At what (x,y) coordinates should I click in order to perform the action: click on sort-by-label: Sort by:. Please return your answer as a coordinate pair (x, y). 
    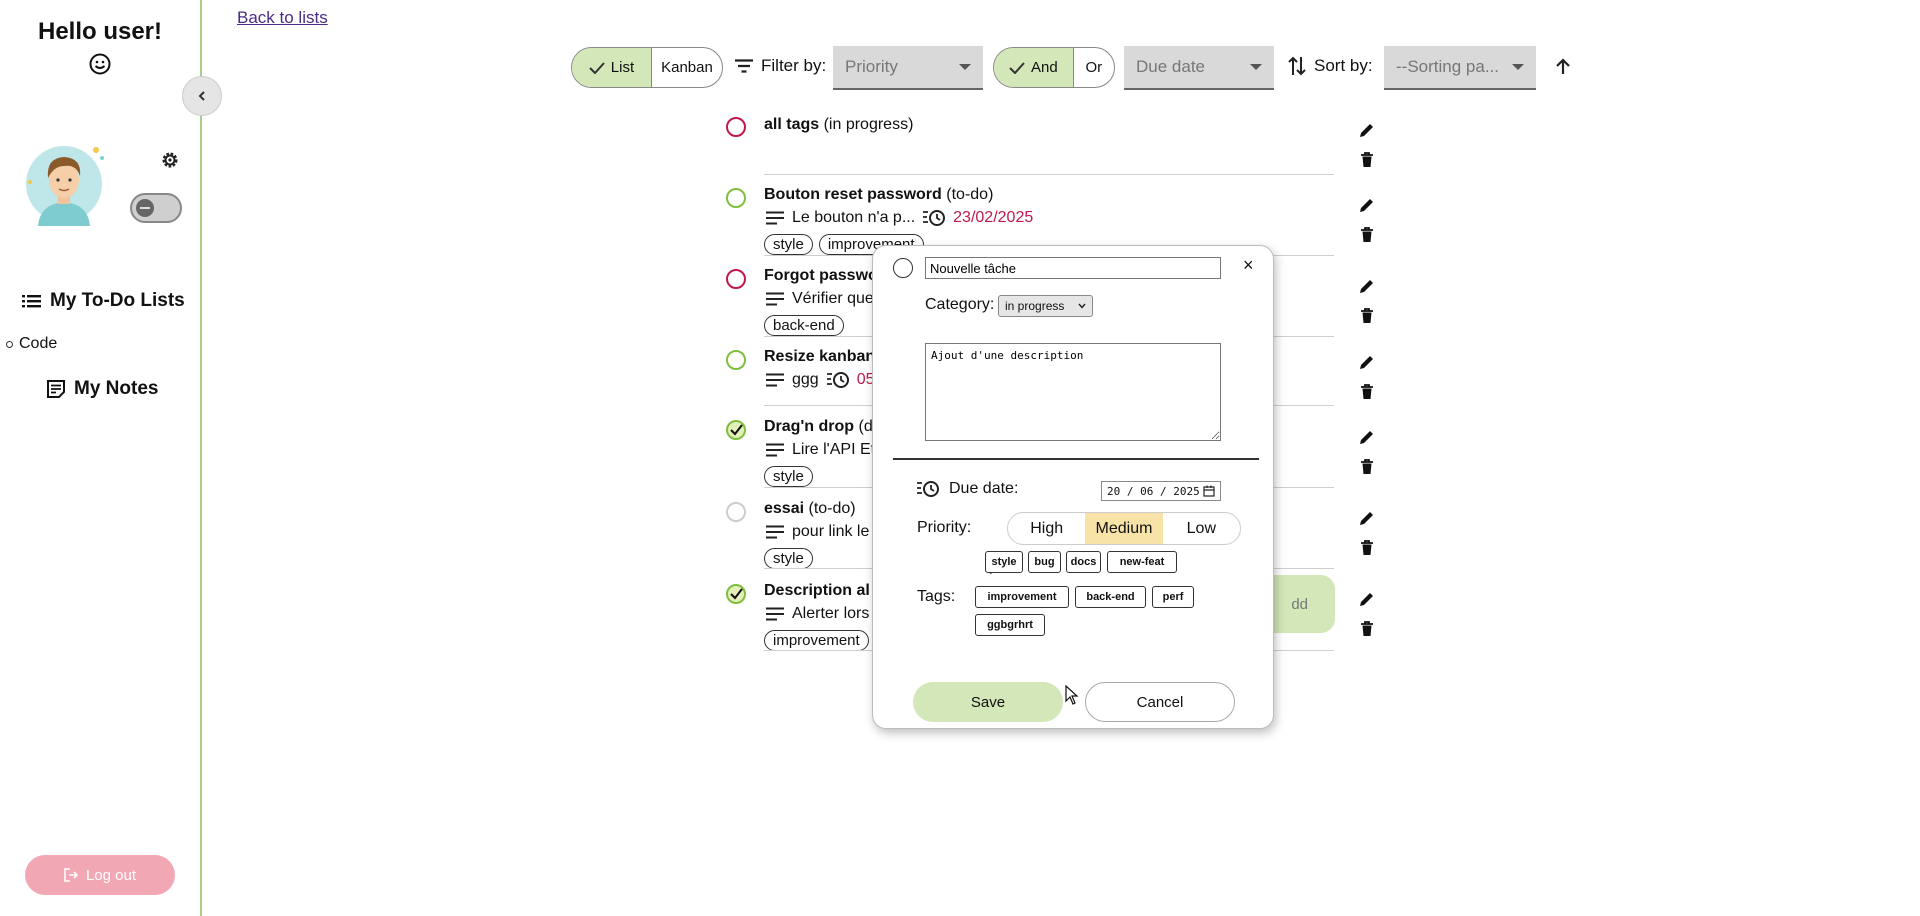
    Looking at the image, I should click on (1343, 65).